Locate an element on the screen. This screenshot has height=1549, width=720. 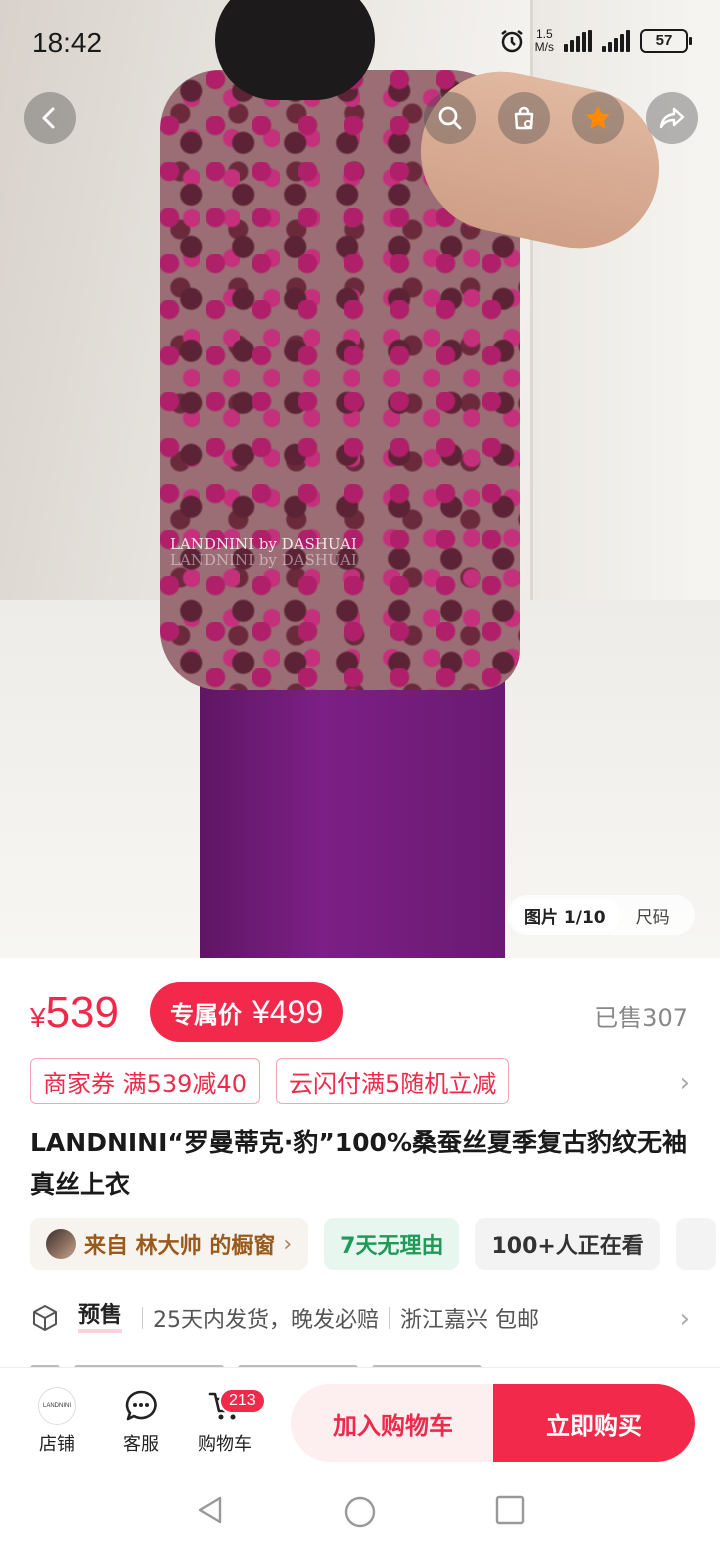
nav-recent-icon is located at coordinates (510, 1512).